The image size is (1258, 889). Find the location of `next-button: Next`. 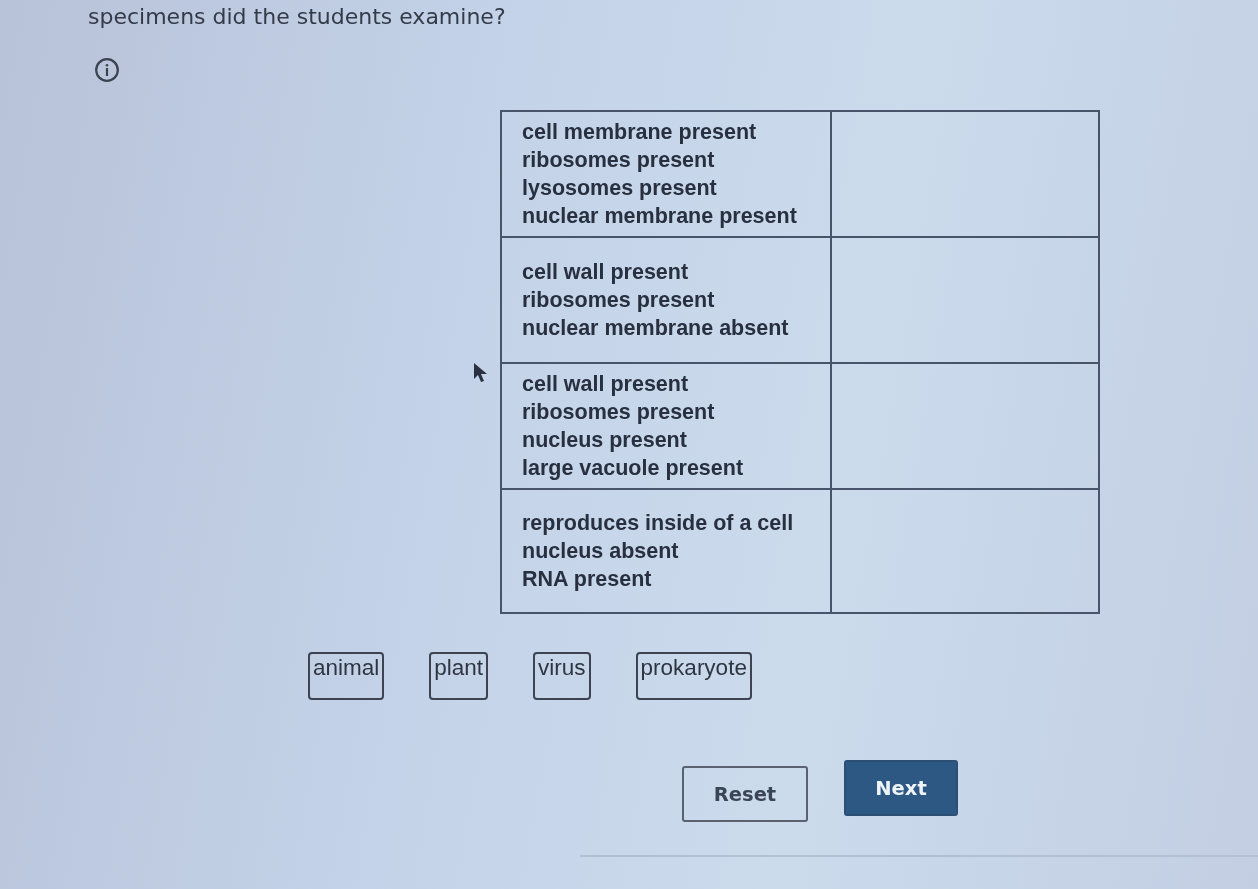

next-button: Next is located at coordinates (901, 788).